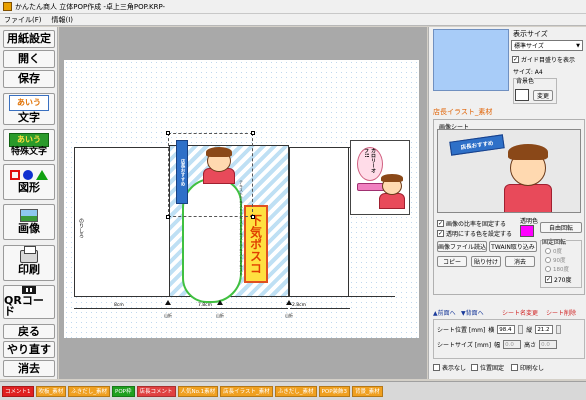 The image size is (586, 400). Describe the element at coordinates (522, 95) in the screenshot. I see `bg-color-swatch` at that location.